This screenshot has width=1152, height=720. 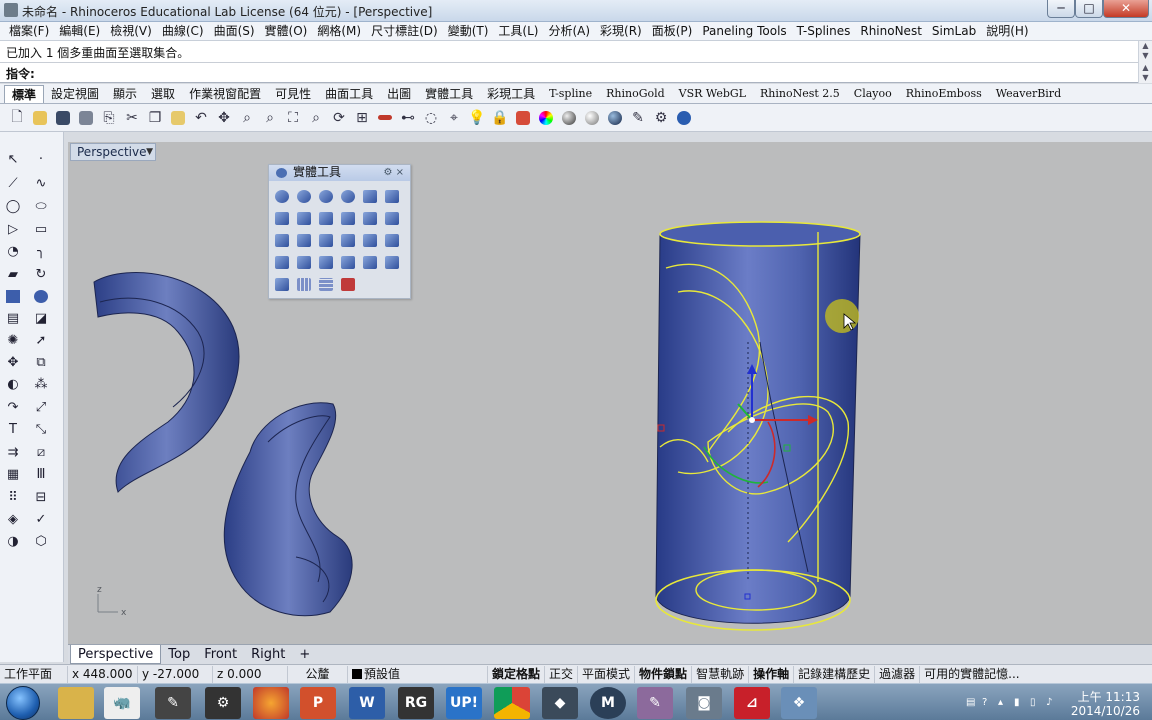 What do you see at coordinates (13, 429) in the screenshot?
I see `text-icon: T` at bounding box center [13, 429].